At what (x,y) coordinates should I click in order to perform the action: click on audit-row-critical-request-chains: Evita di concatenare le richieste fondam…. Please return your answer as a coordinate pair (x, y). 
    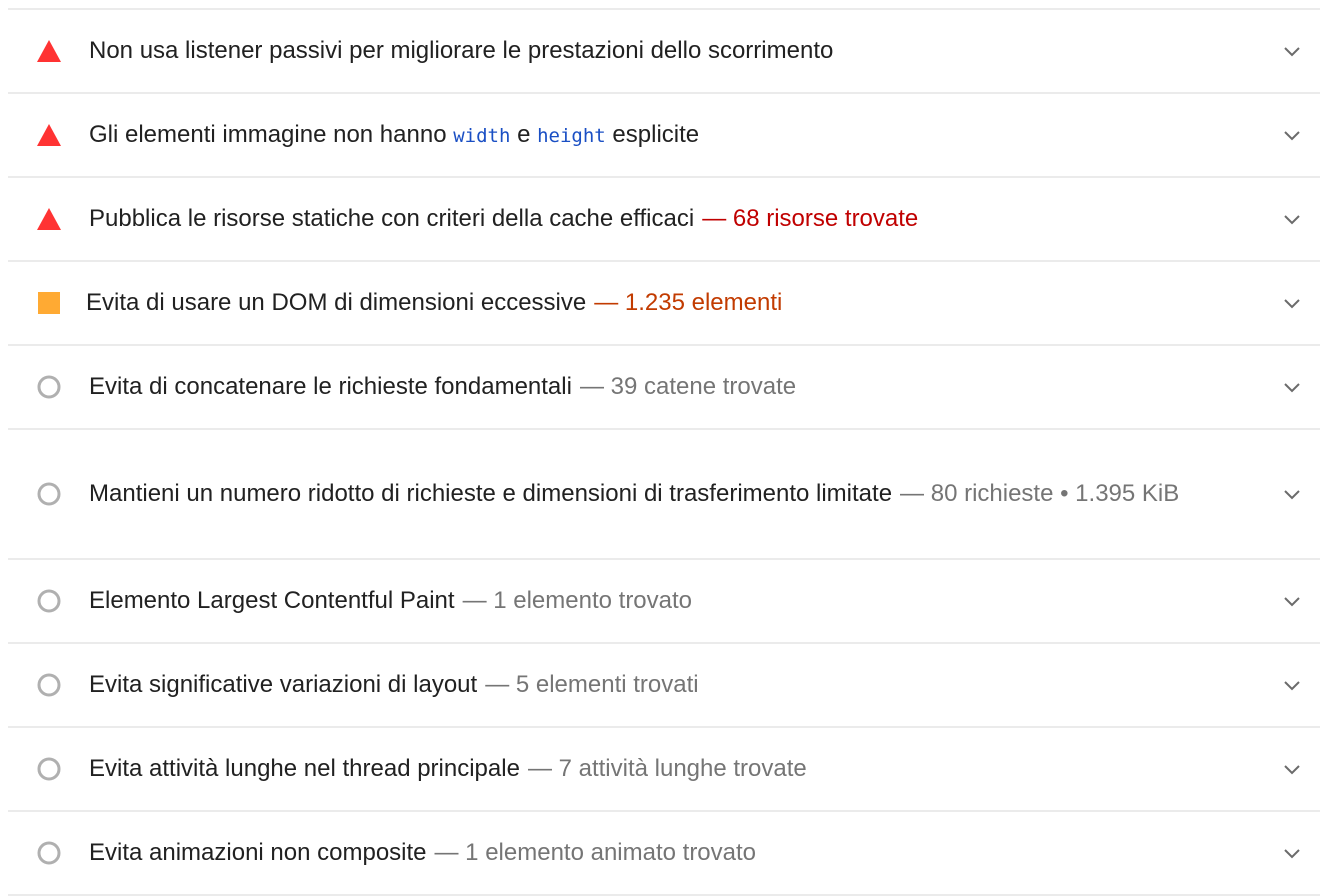
    Looking at the image, I should click on (664, 388).